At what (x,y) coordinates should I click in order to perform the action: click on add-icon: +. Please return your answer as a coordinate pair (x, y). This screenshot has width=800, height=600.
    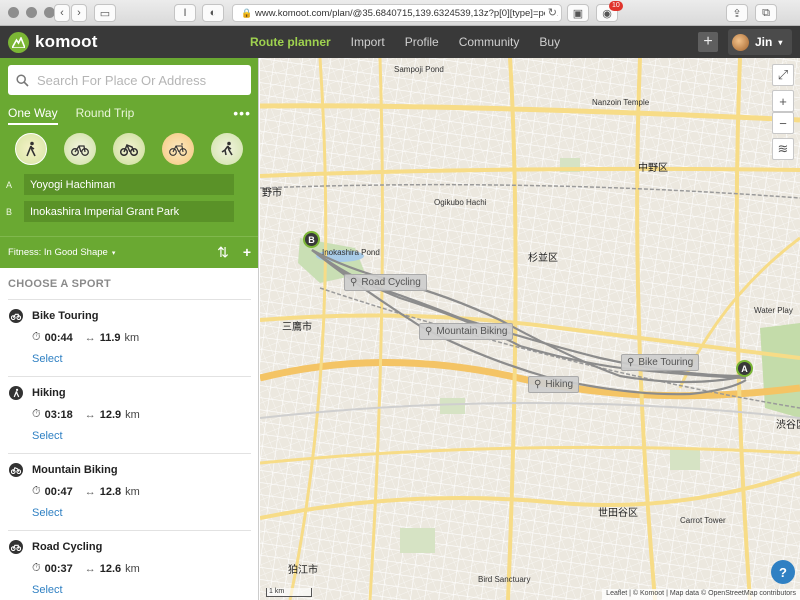
    Looking at the image, I should click on (708, 42).